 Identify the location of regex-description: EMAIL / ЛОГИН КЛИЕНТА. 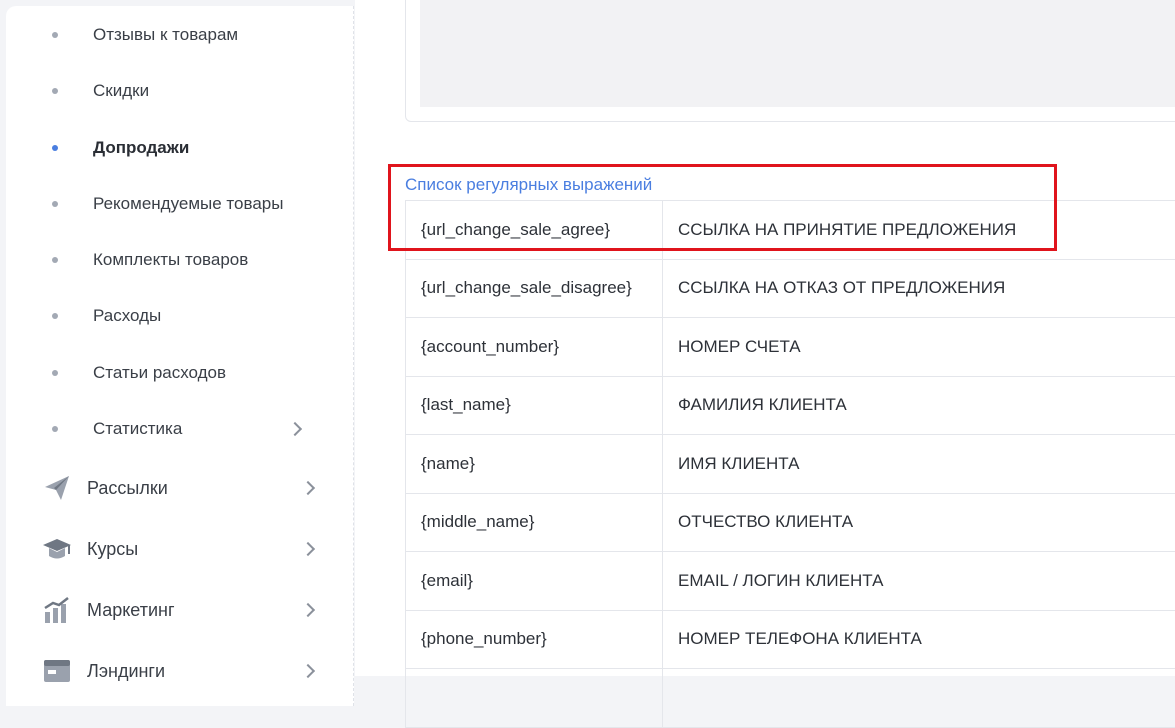
(919, 581).